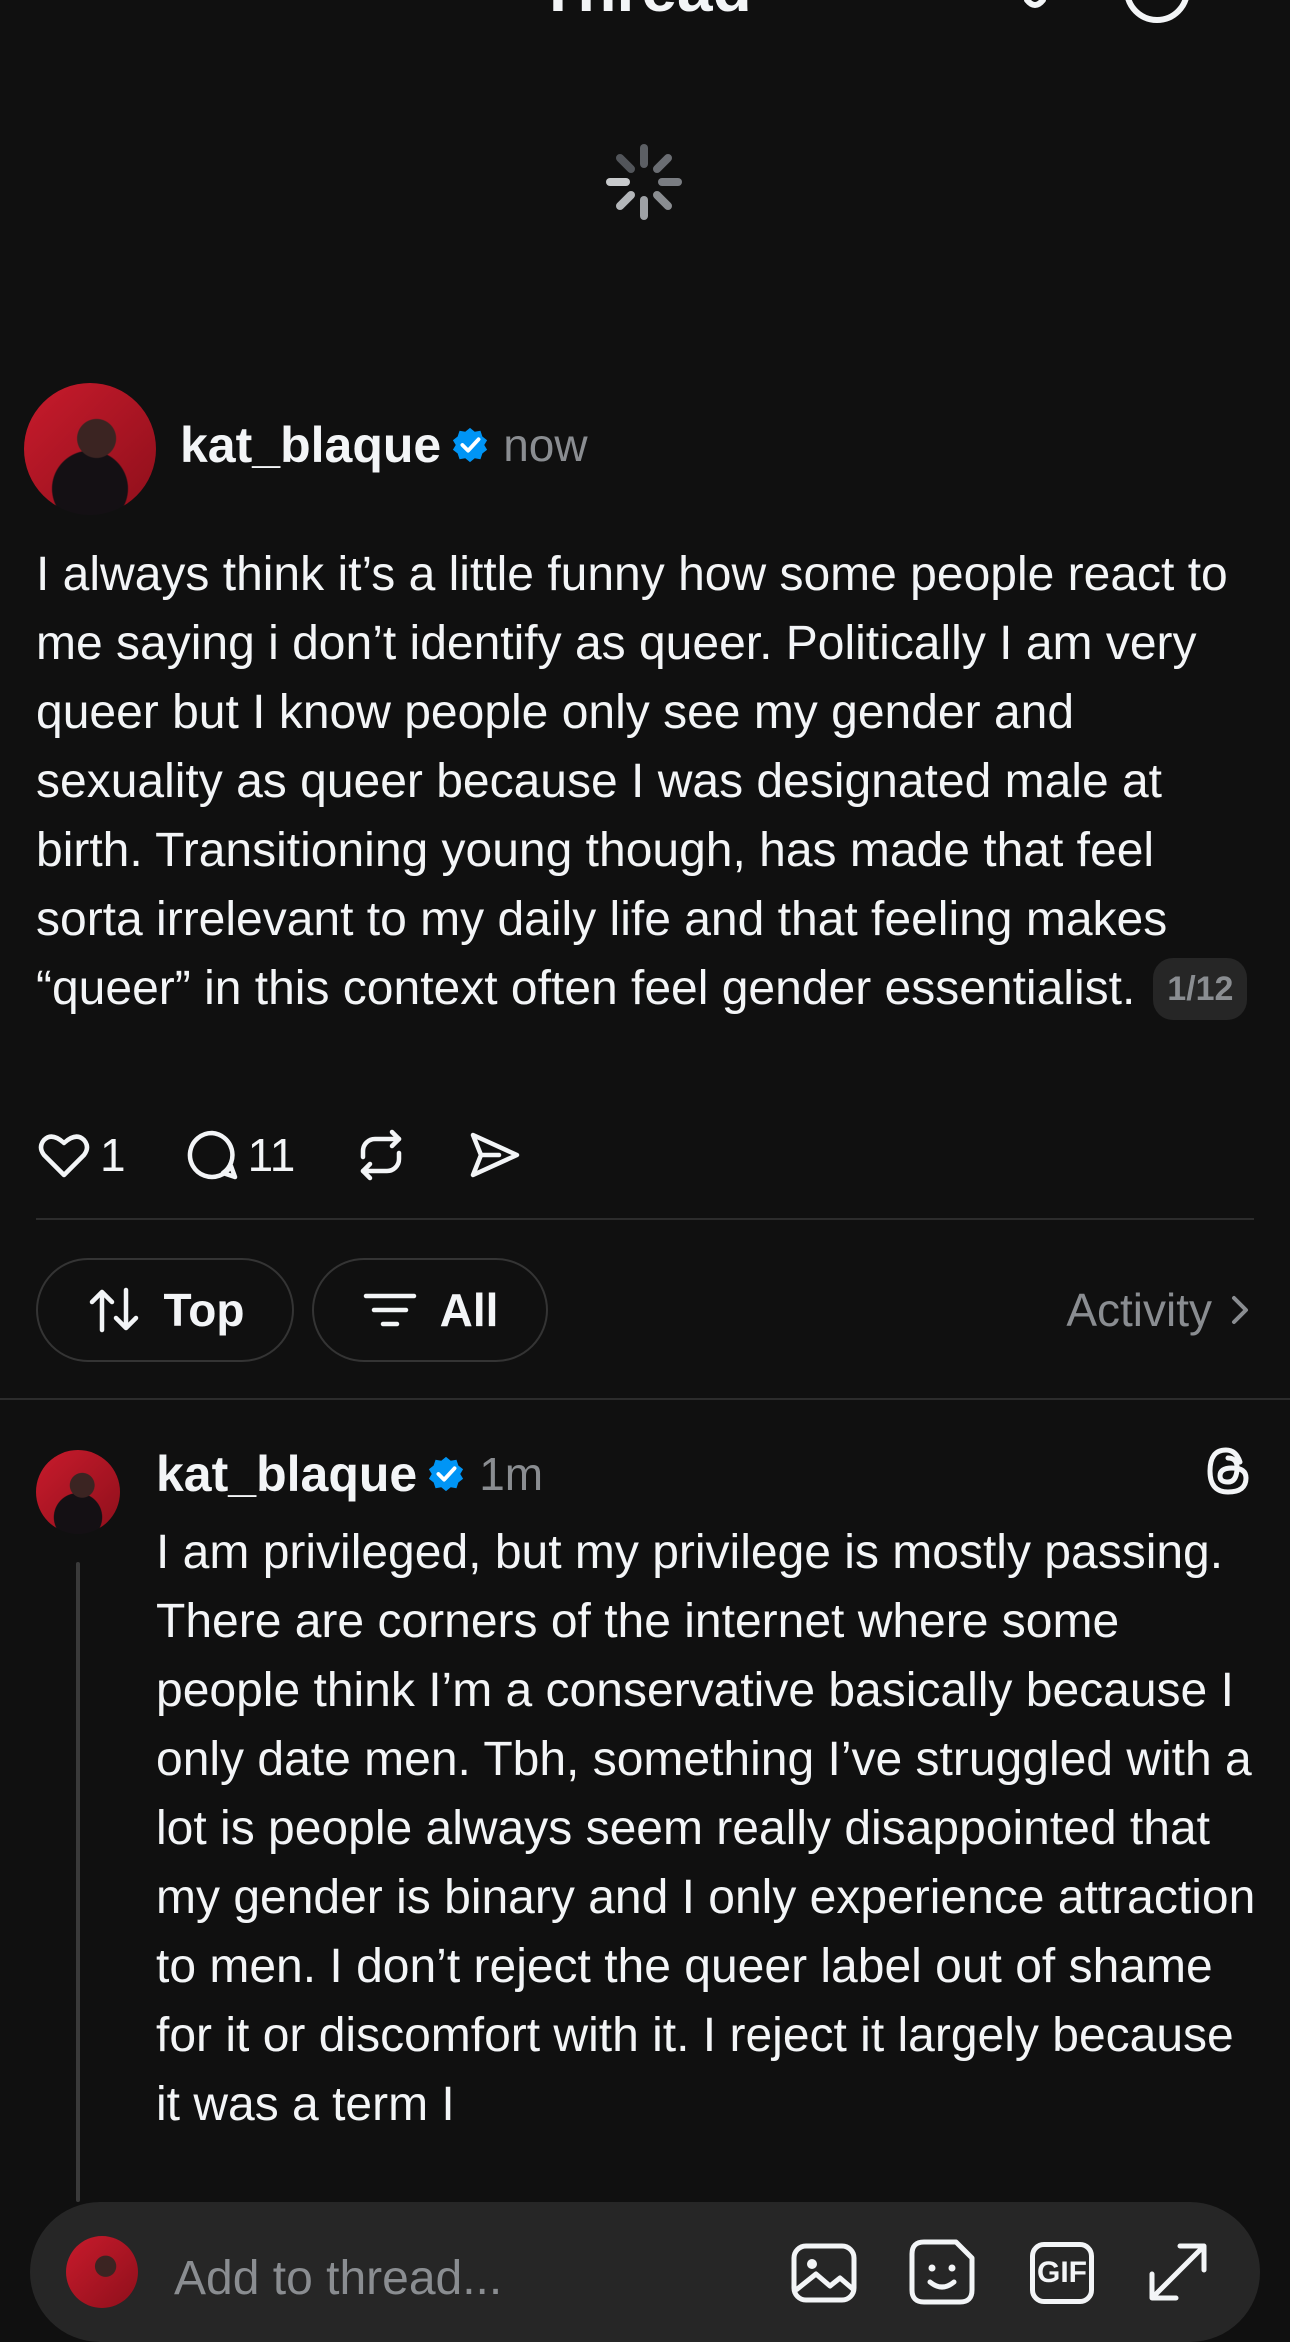 This screenshot has width=1290, height=2342. Describe the element at coordinates (204, 1310) in the screenshot. I see `sort-label: Top` at that location.